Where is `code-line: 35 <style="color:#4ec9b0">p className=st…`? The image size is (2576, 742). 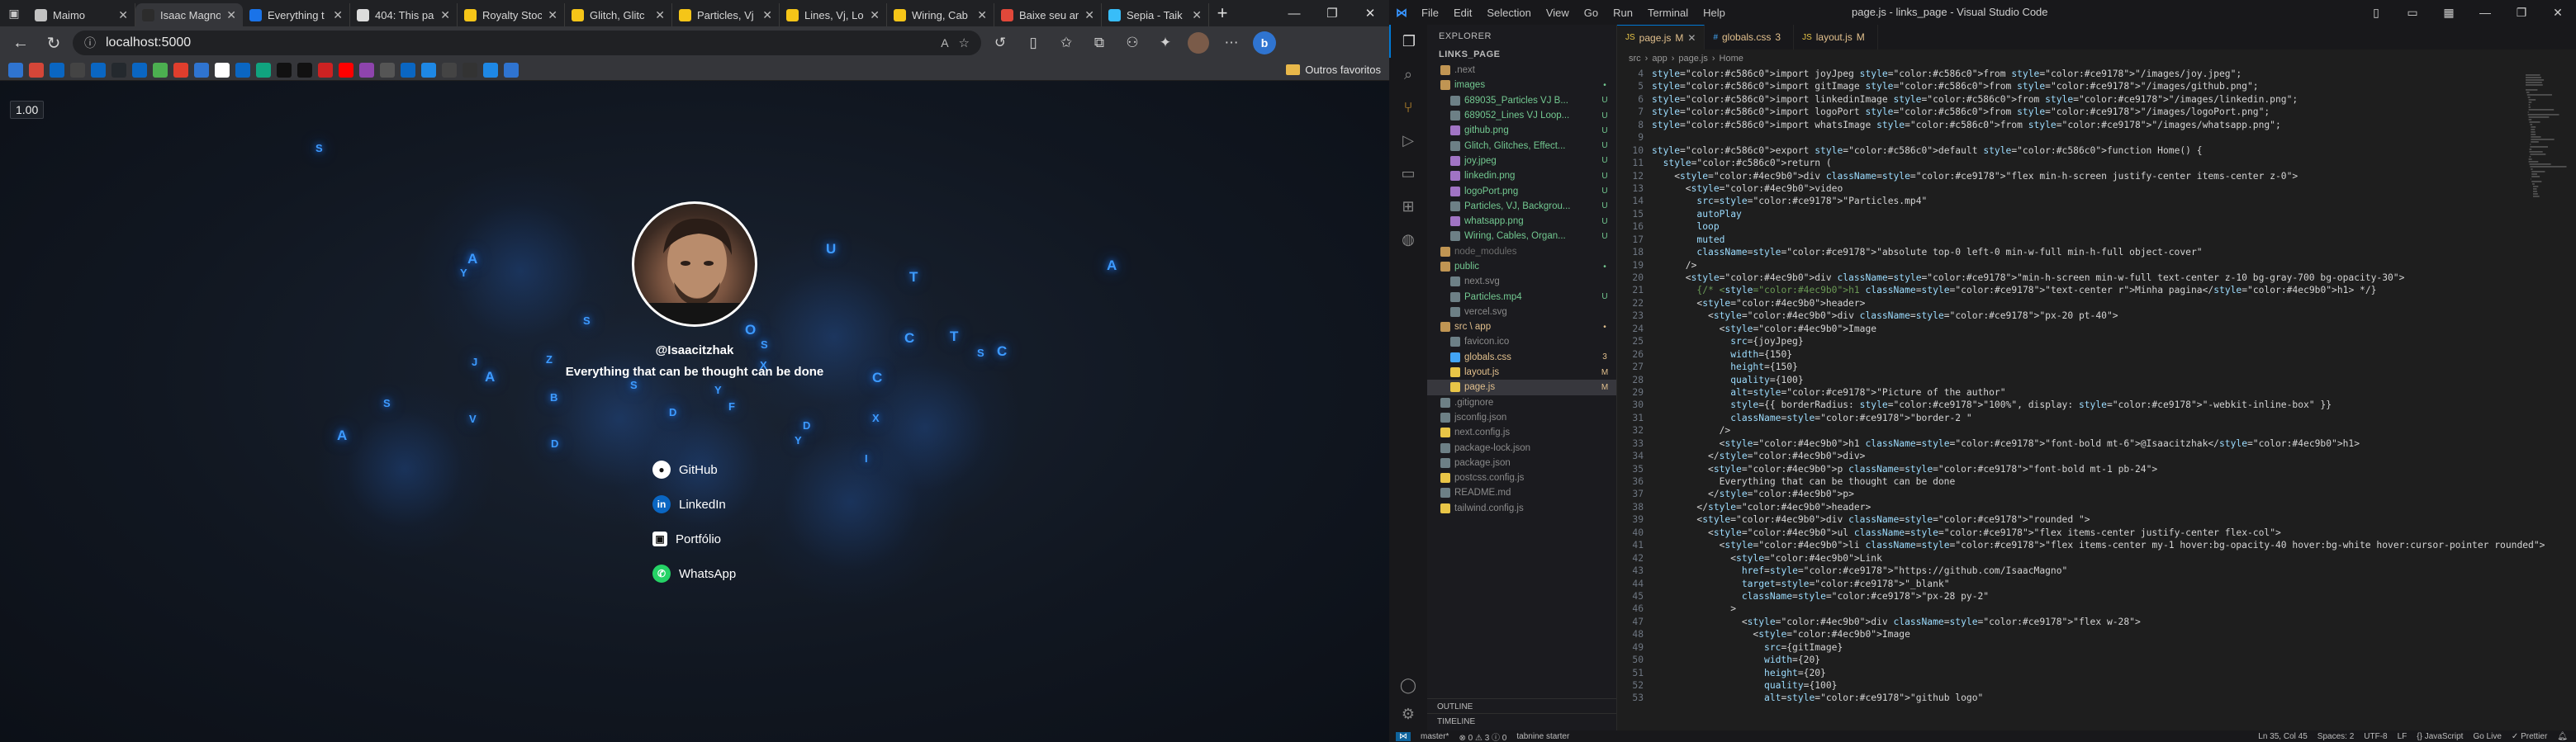 code-line: 35 <style="color:#4ec9b0">p className=st… is located at coordinates (2096, 469).